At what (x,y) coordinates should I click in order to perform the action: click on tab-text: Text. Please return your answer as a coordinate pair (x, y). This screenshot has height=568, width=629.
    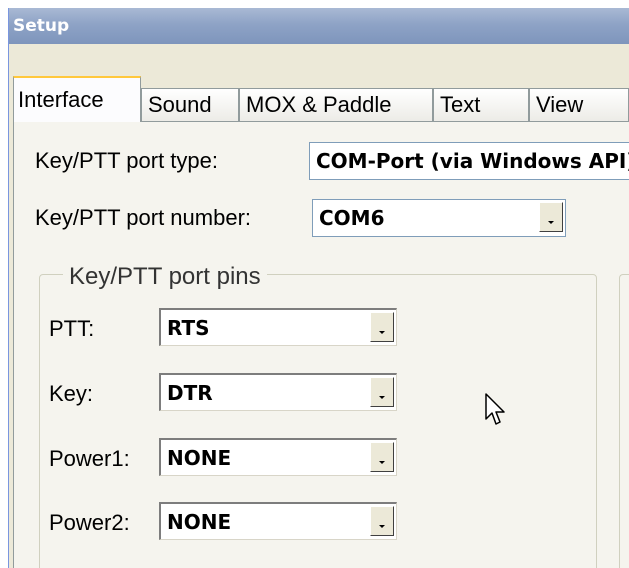
    Looking at the image, I should click on (481, 105).